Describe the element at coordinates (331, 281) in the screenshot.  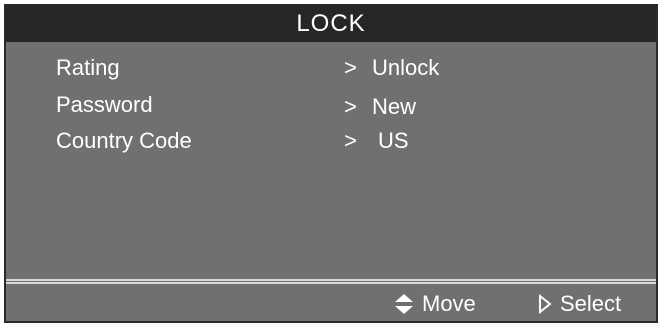
I see `footer-divider` at that location.